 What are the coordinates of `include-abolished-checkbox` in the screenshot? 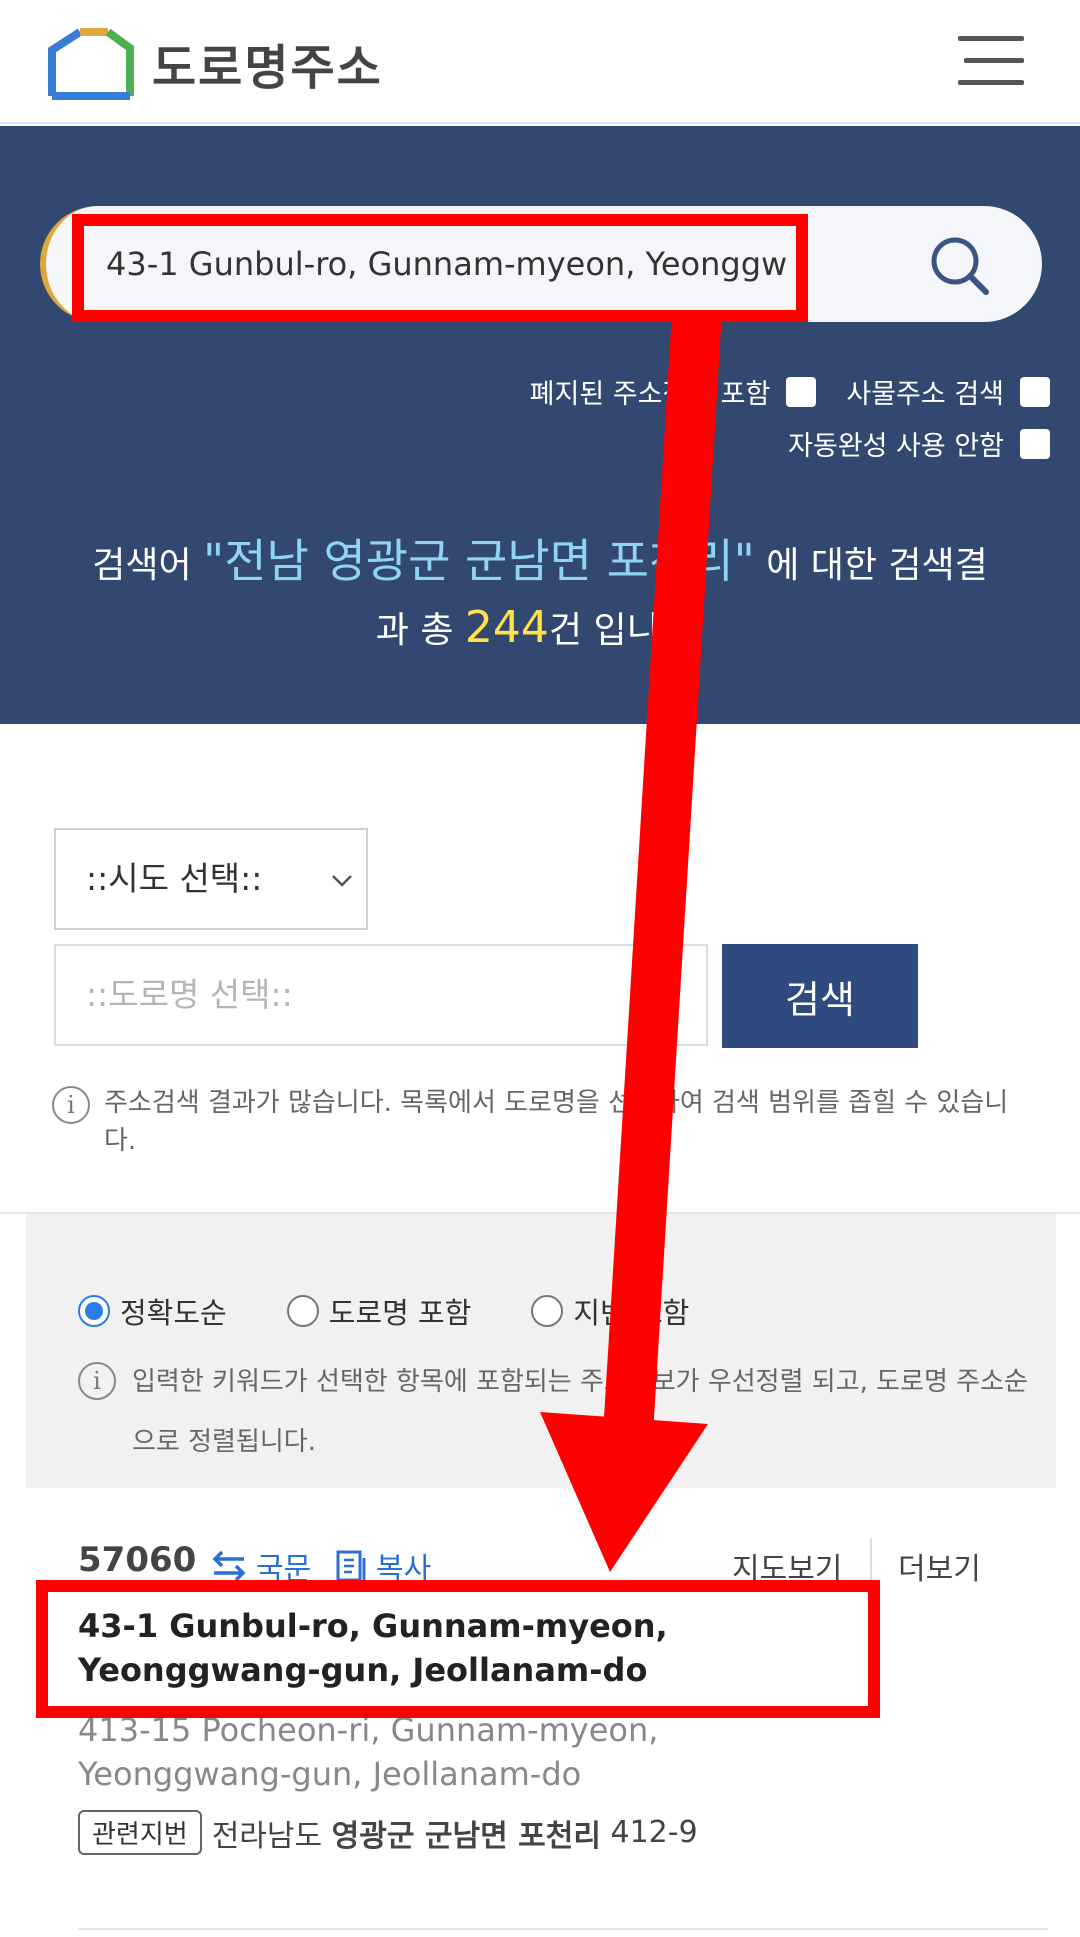 It's located at (801, 391).